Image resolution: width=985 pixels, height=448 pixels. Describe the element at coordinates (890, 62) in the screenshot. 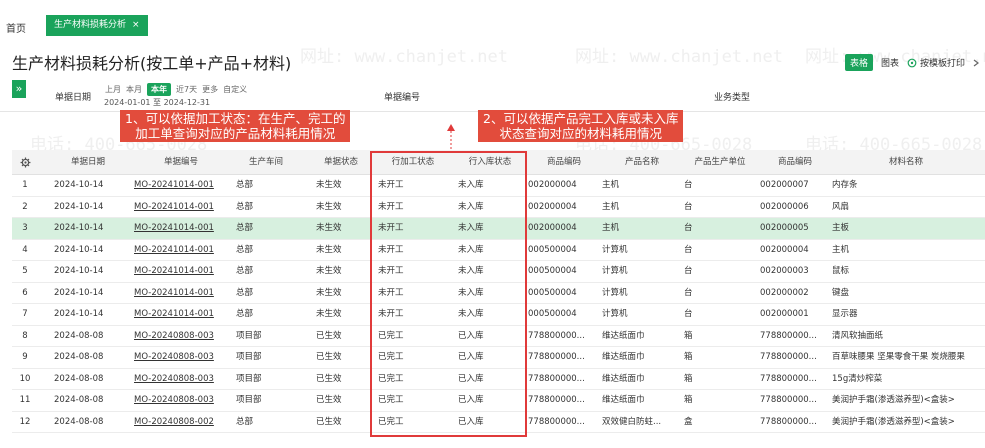

I see `chart-view-button: 图表` at that location.